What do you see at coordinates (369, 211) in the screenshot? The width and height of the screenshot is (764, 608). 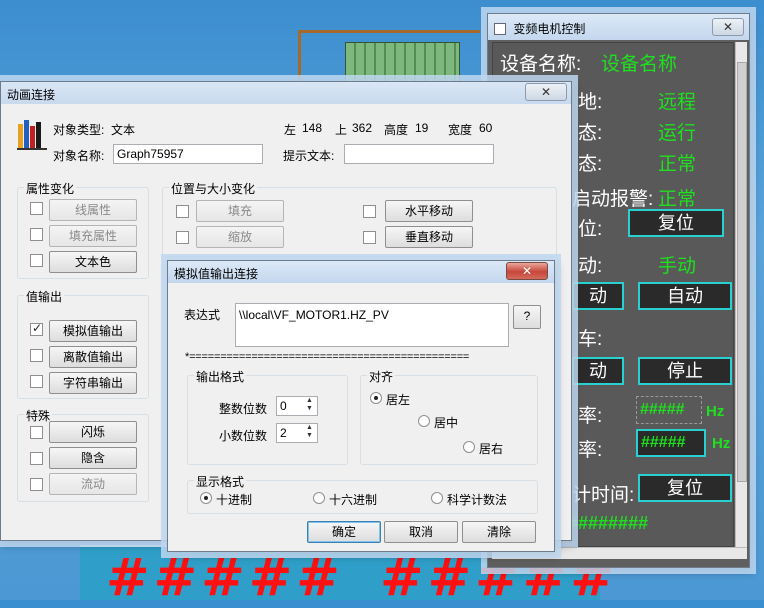 I see `hmove-checkbox` at bounding box center [369, 211].